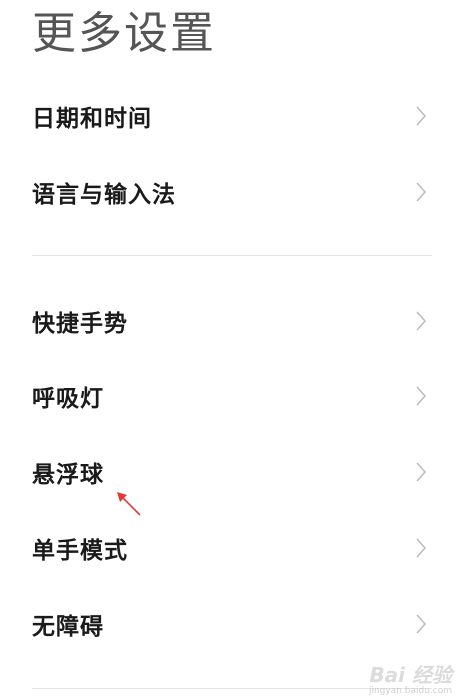 The image size is (460, 698). What do you see at coordinates (232, 472) in the screenshot?
I see `settings-item-floating-ball: 悬浮球` at bounding box center [232, 472].